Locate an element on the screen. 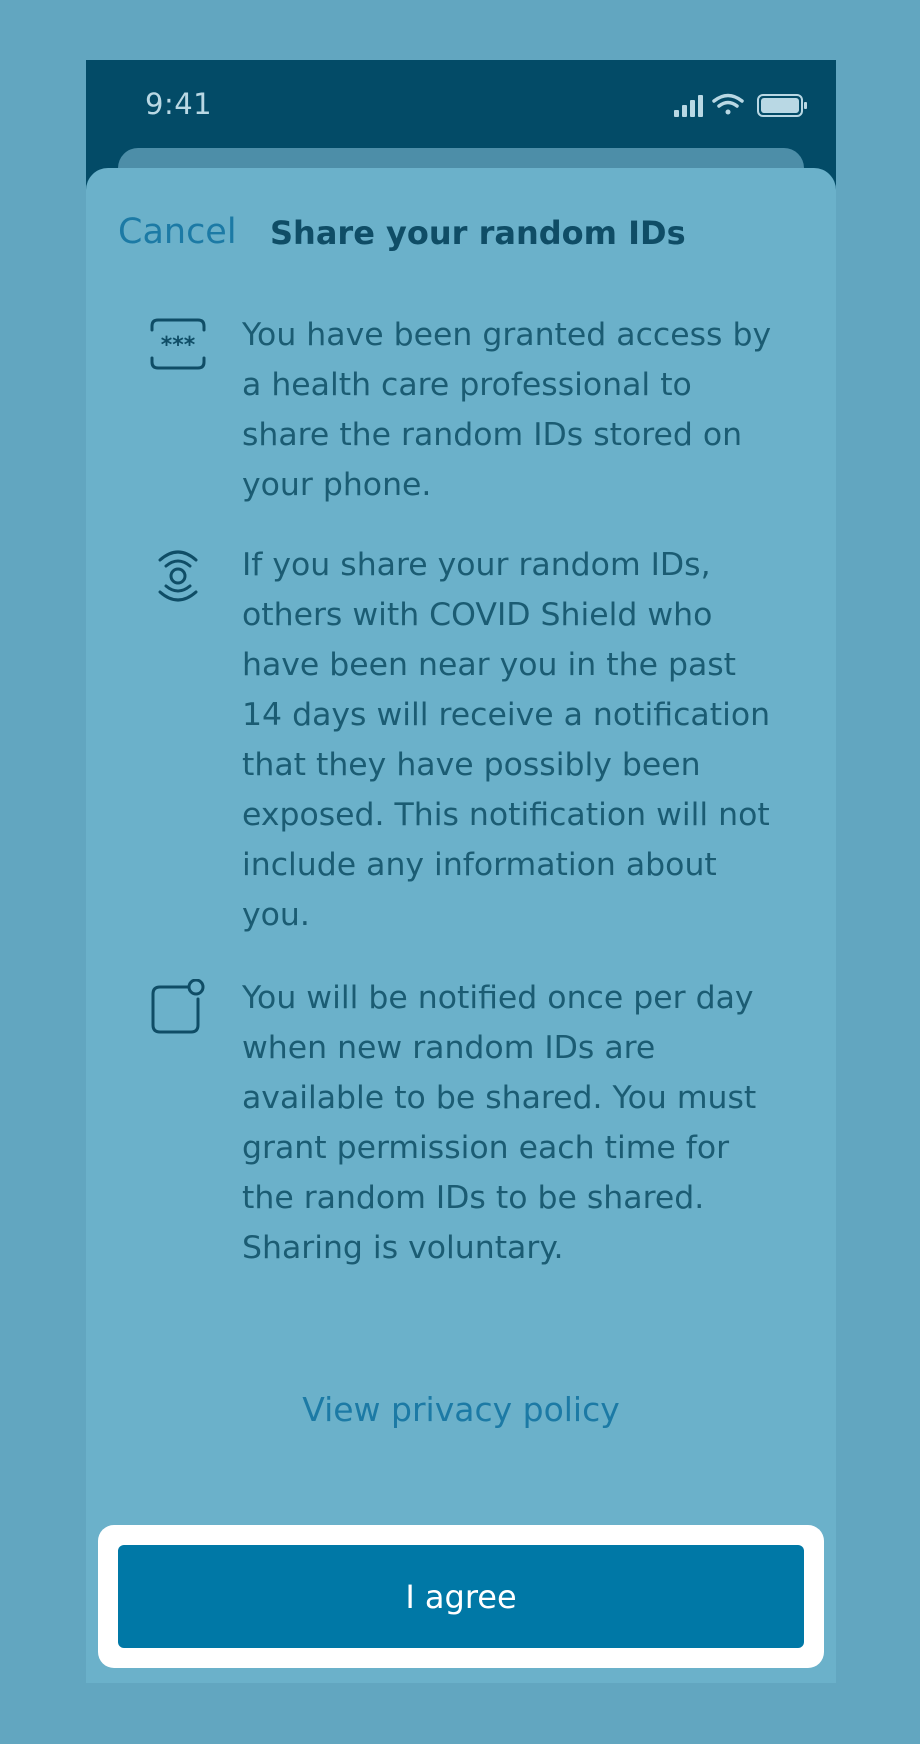 The height and width of the screenshot is (1744, 920). notification-badge-icon is located at coordinates (178, 1006).